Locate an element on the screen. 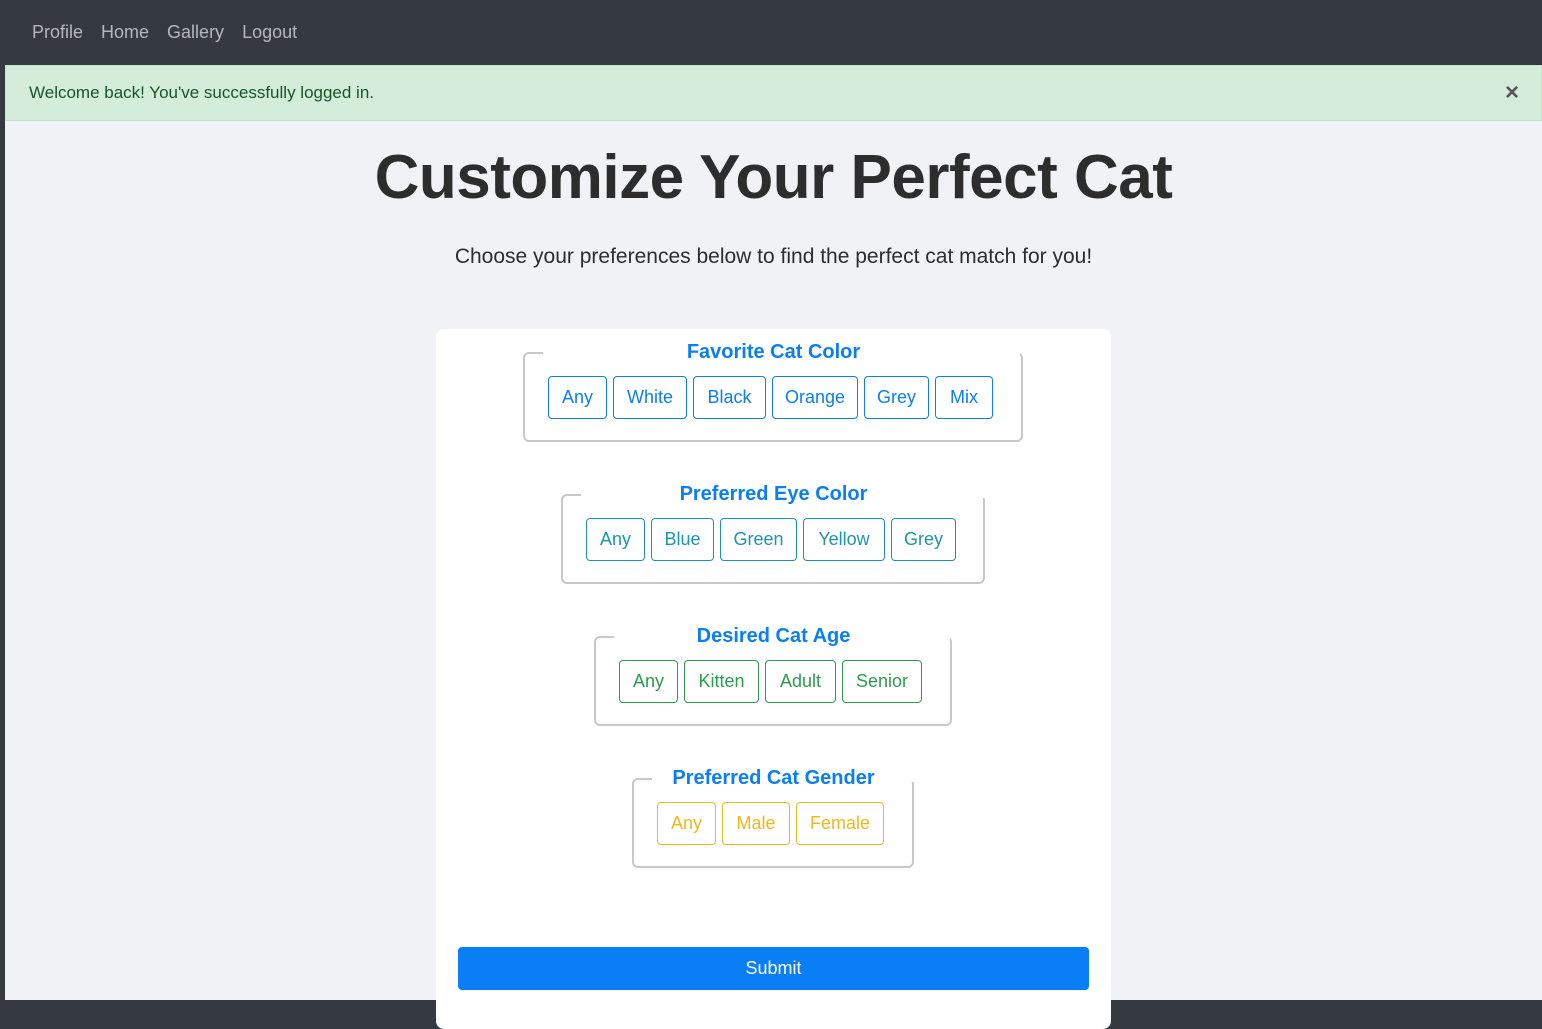 Image resolution: width=1542 pixels, height=1029 pixels. eye-color-option-yellow: Yellow is located at coordinates (844, 539).